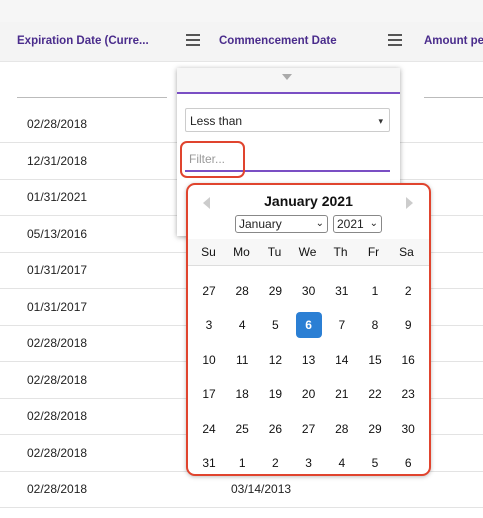 The height and width of the screenshot is (518, 483). Describe the element at coordinates (309, 394) in the screenshot. I see `calendar-day: 20` at that location.